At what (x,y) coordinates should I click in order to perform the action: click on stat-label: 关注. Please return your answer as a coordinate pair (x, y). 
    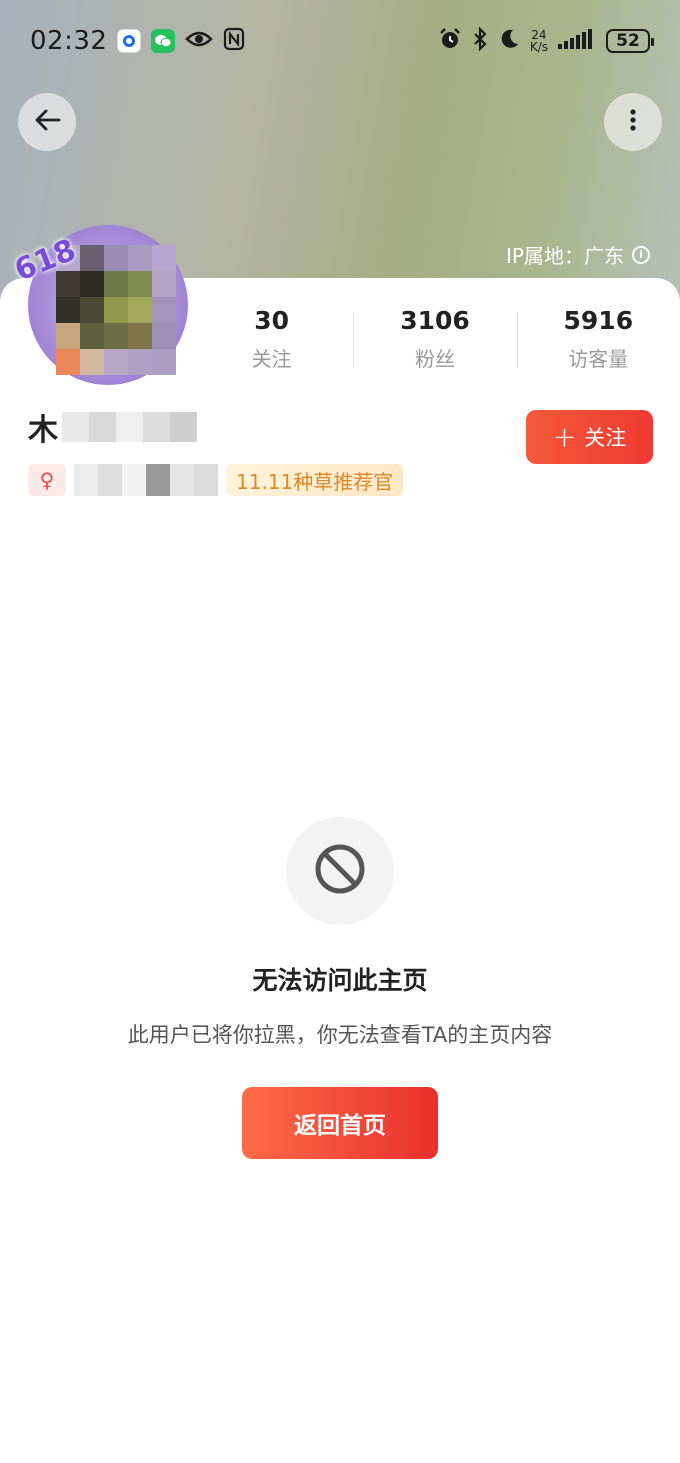
    Looking at the image, I should click on (271, 359).